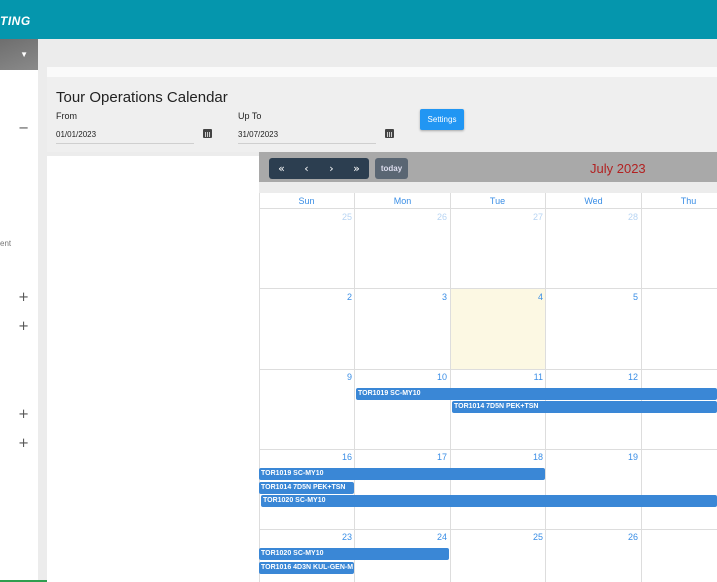  I want to click on day-number: 10, so click(432, 377).